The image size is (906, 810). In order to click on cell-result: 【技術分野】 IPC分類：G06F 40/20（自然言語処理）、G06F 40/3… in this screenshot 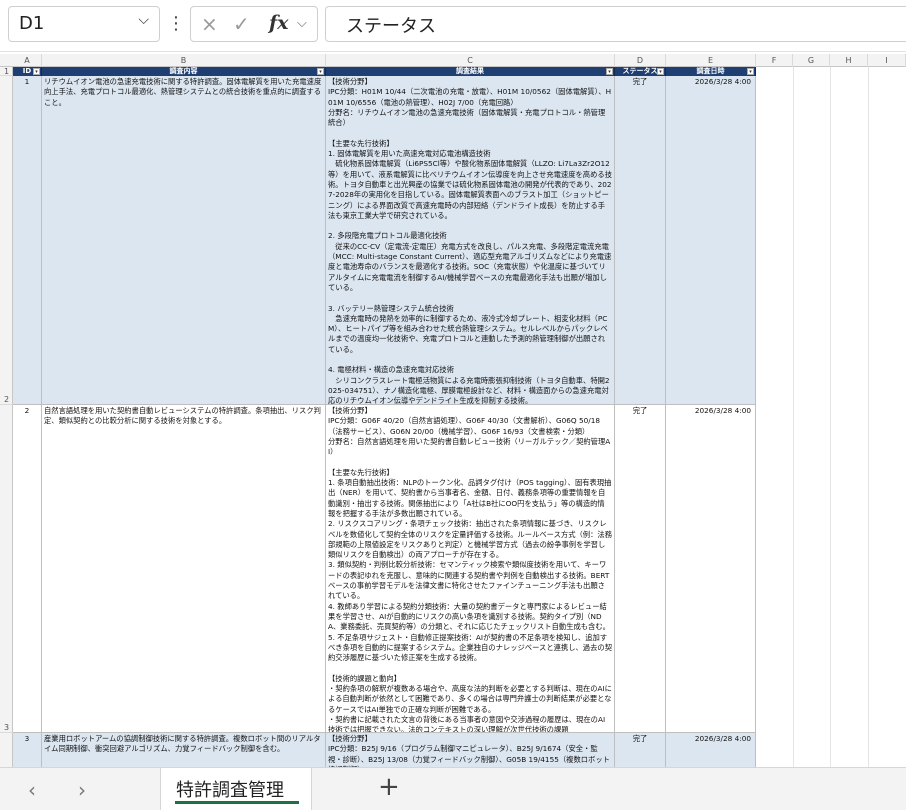, I will do `click(470, 569)`.